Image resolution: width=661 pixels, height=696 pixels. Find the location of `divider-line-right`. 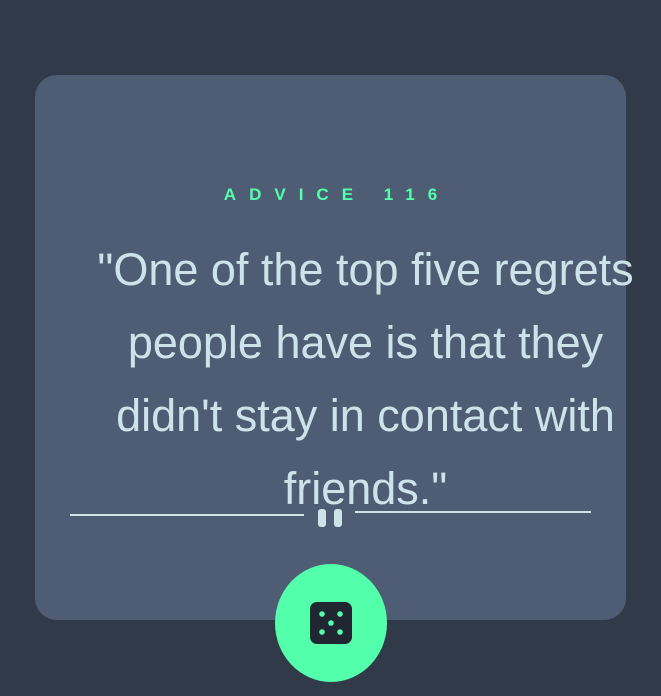

divider-line-right is located at coordinates (473, 512).